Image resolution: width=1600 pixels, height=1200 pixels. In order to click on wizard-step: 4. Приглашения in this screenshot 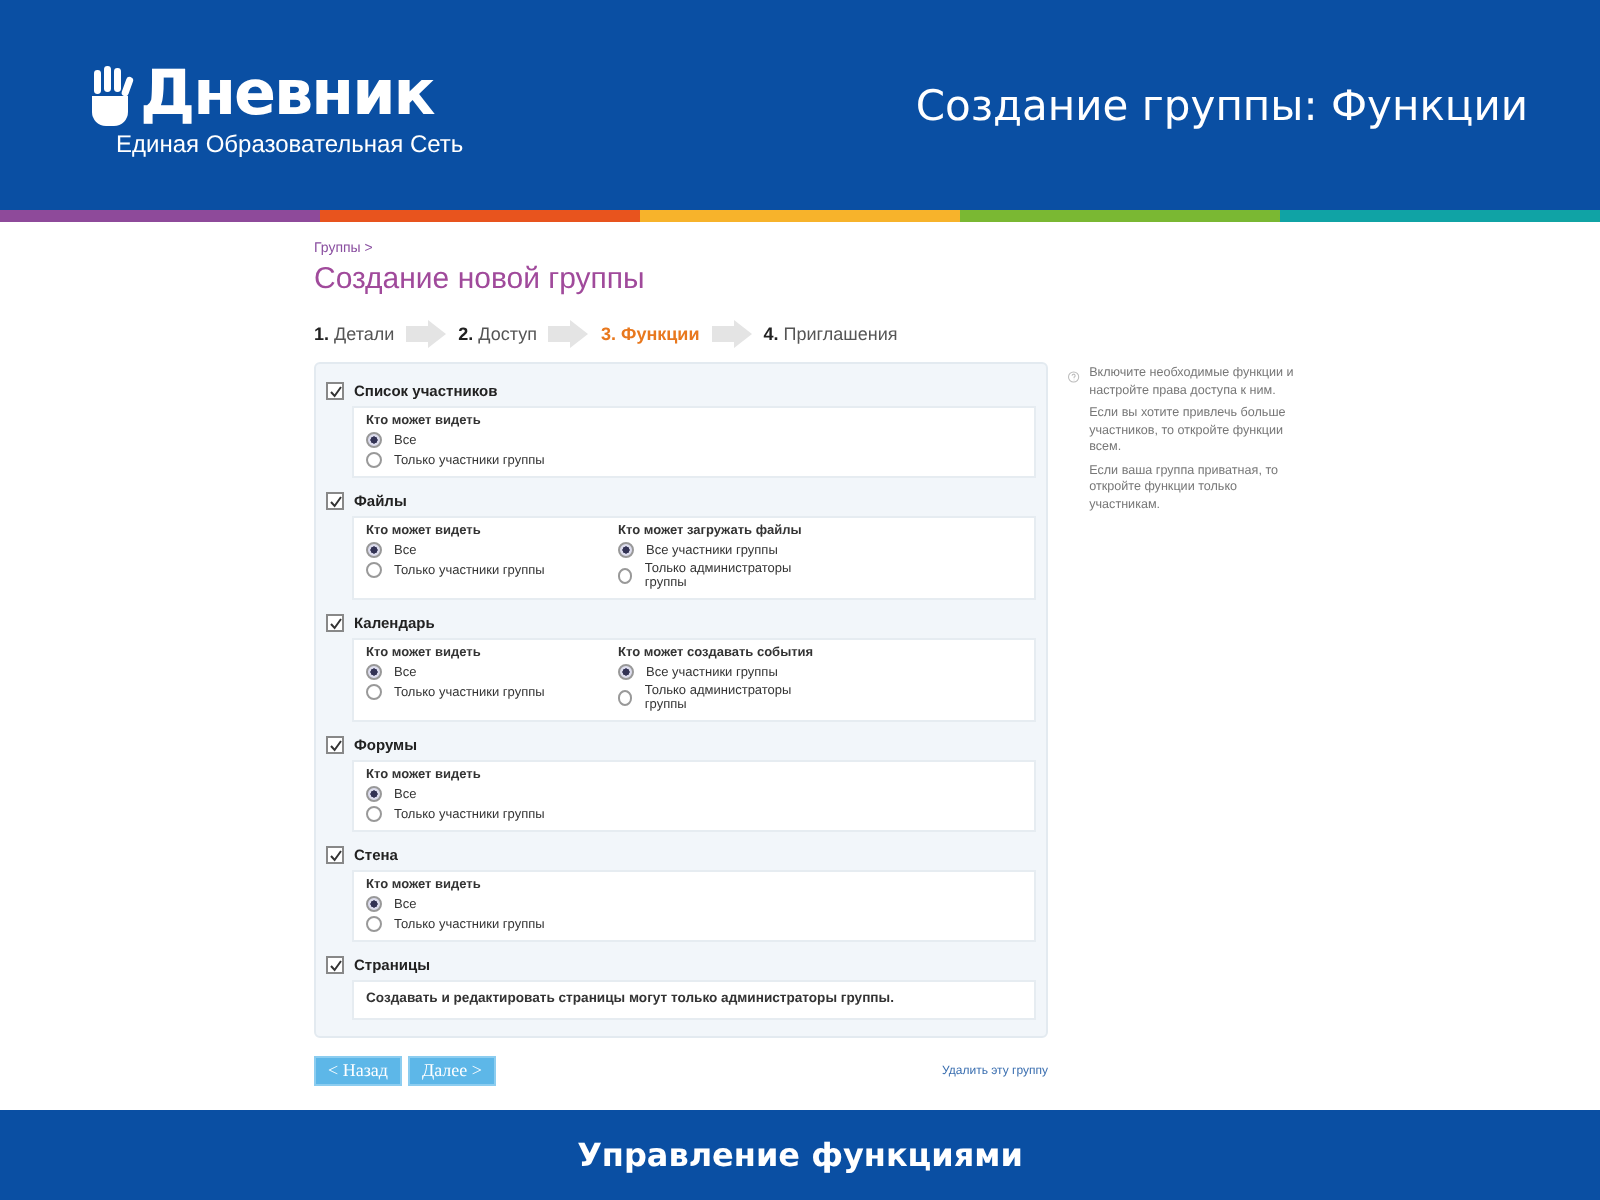, I will do `click(830, 334)`.